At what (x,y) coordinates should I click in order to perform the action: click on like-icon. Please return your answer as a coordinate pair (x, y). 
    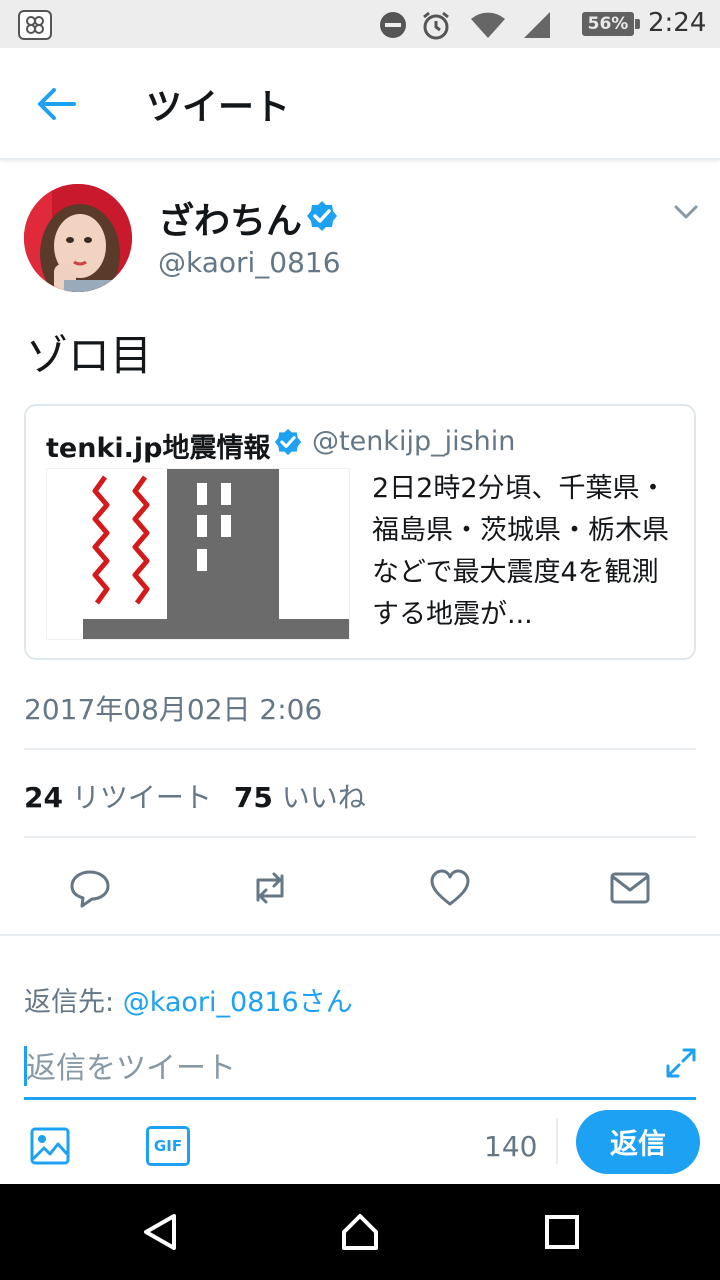
    Looking at the image, I should click on (450, 888).